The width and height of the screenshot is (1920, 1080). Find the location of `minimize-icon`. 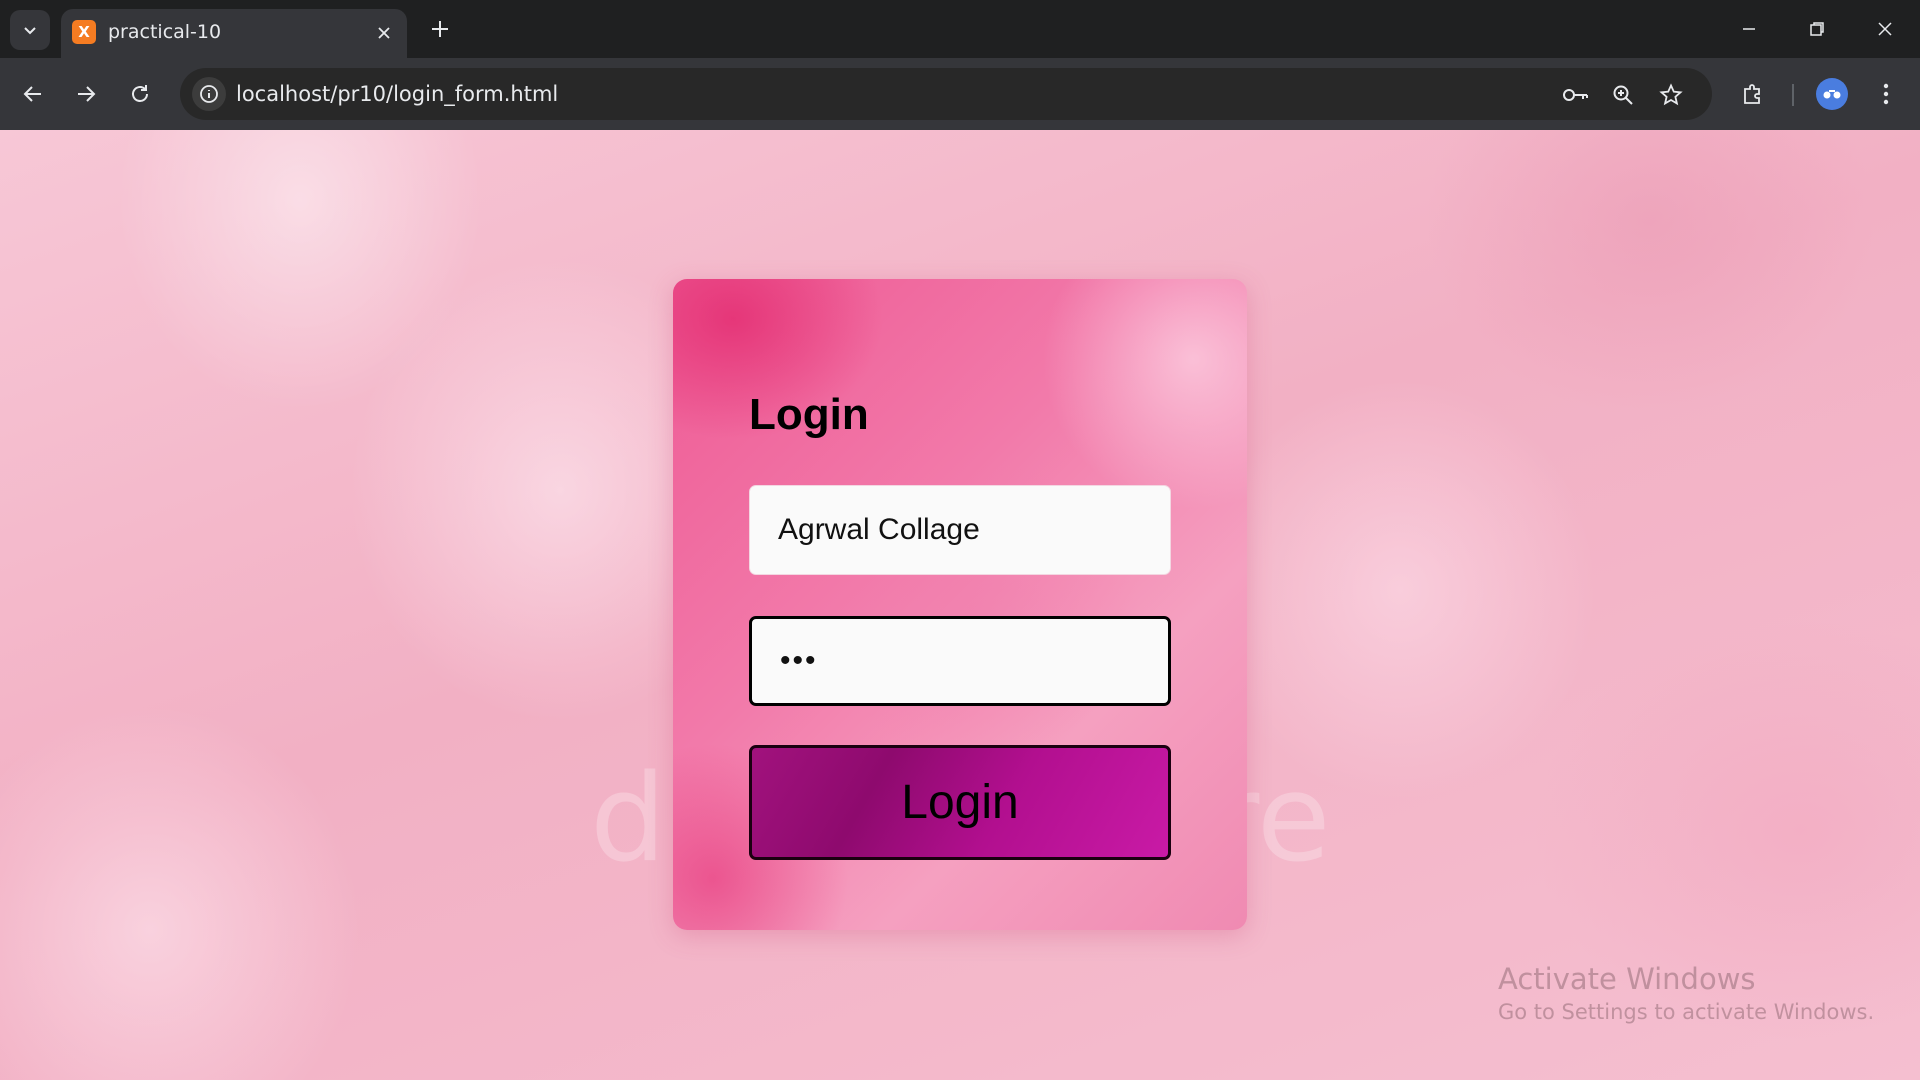

minimize-icon is located at coordinates (1749, 29).